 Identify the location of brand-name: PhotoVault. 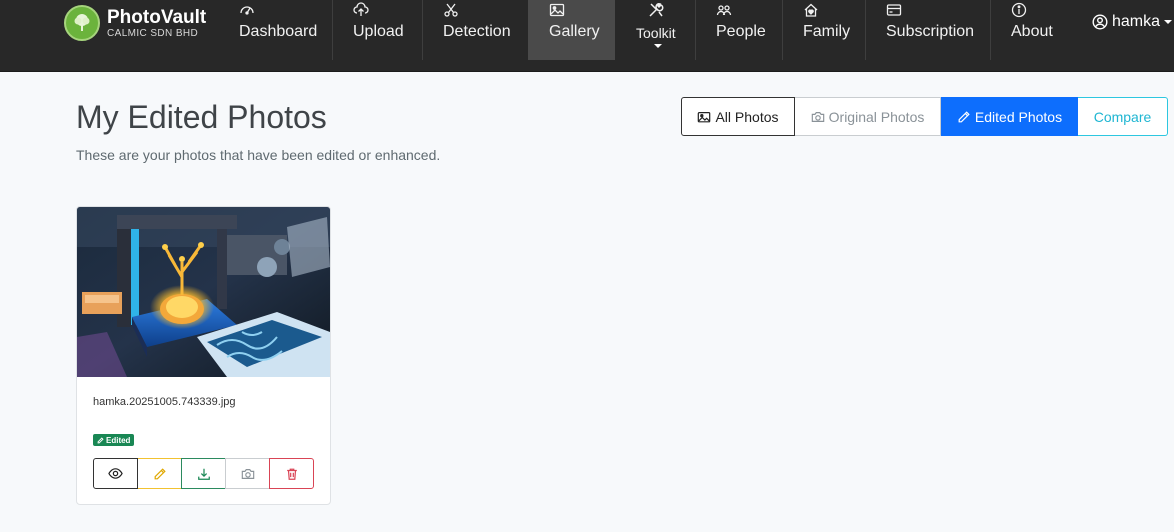
(157, 17).